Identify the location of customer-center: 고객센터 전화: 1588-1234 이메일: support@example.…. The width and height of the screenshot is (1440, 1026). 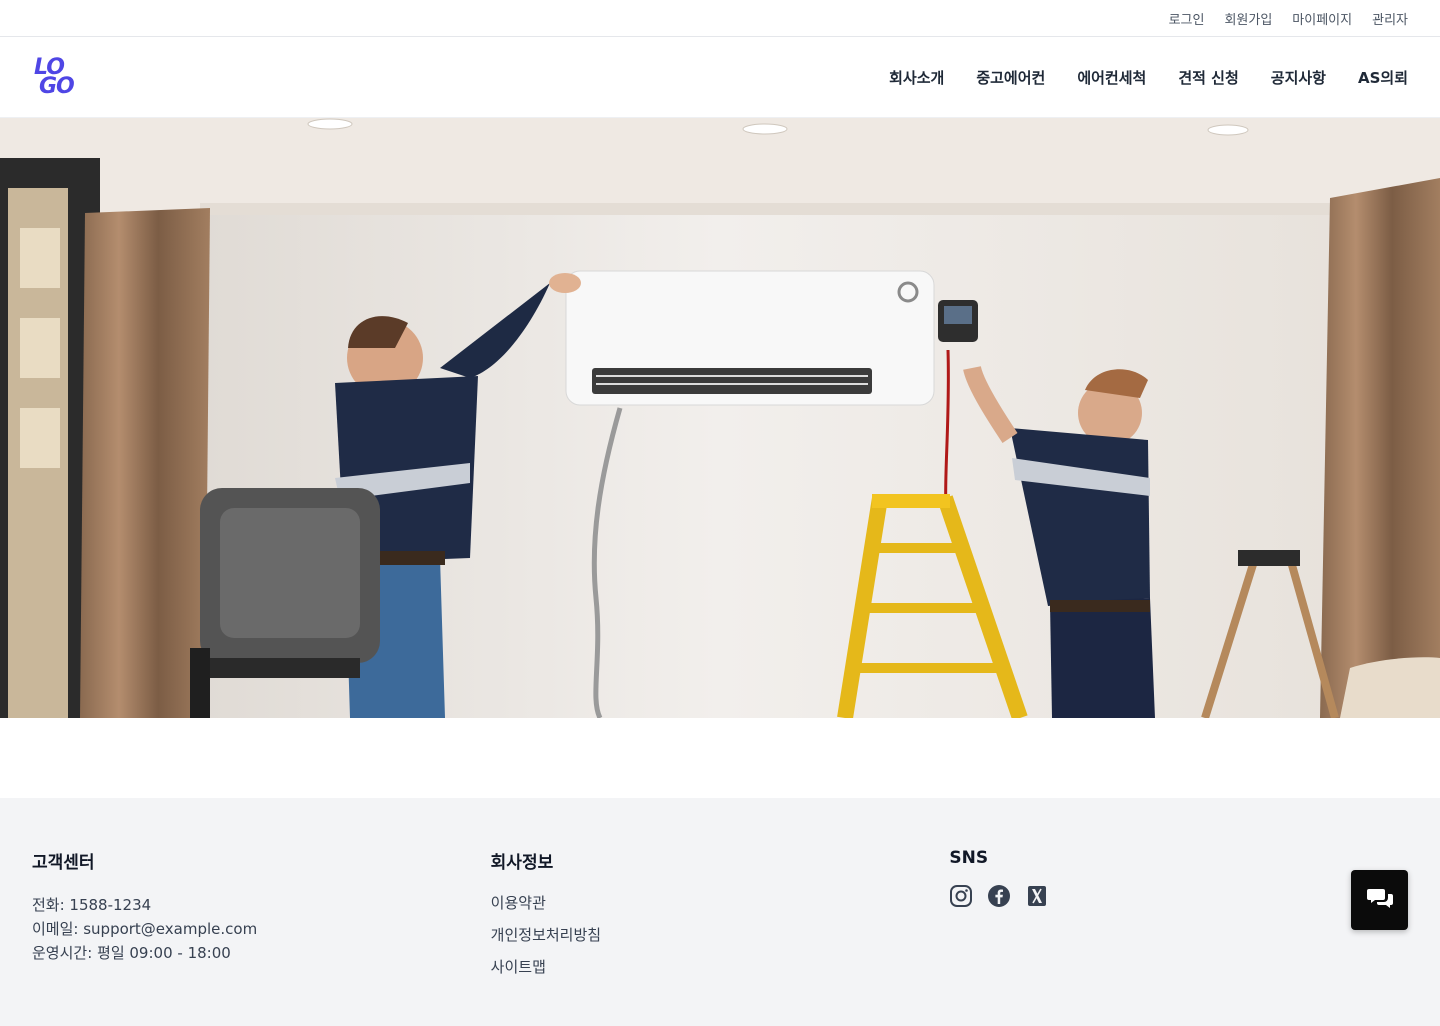
(261, 937).